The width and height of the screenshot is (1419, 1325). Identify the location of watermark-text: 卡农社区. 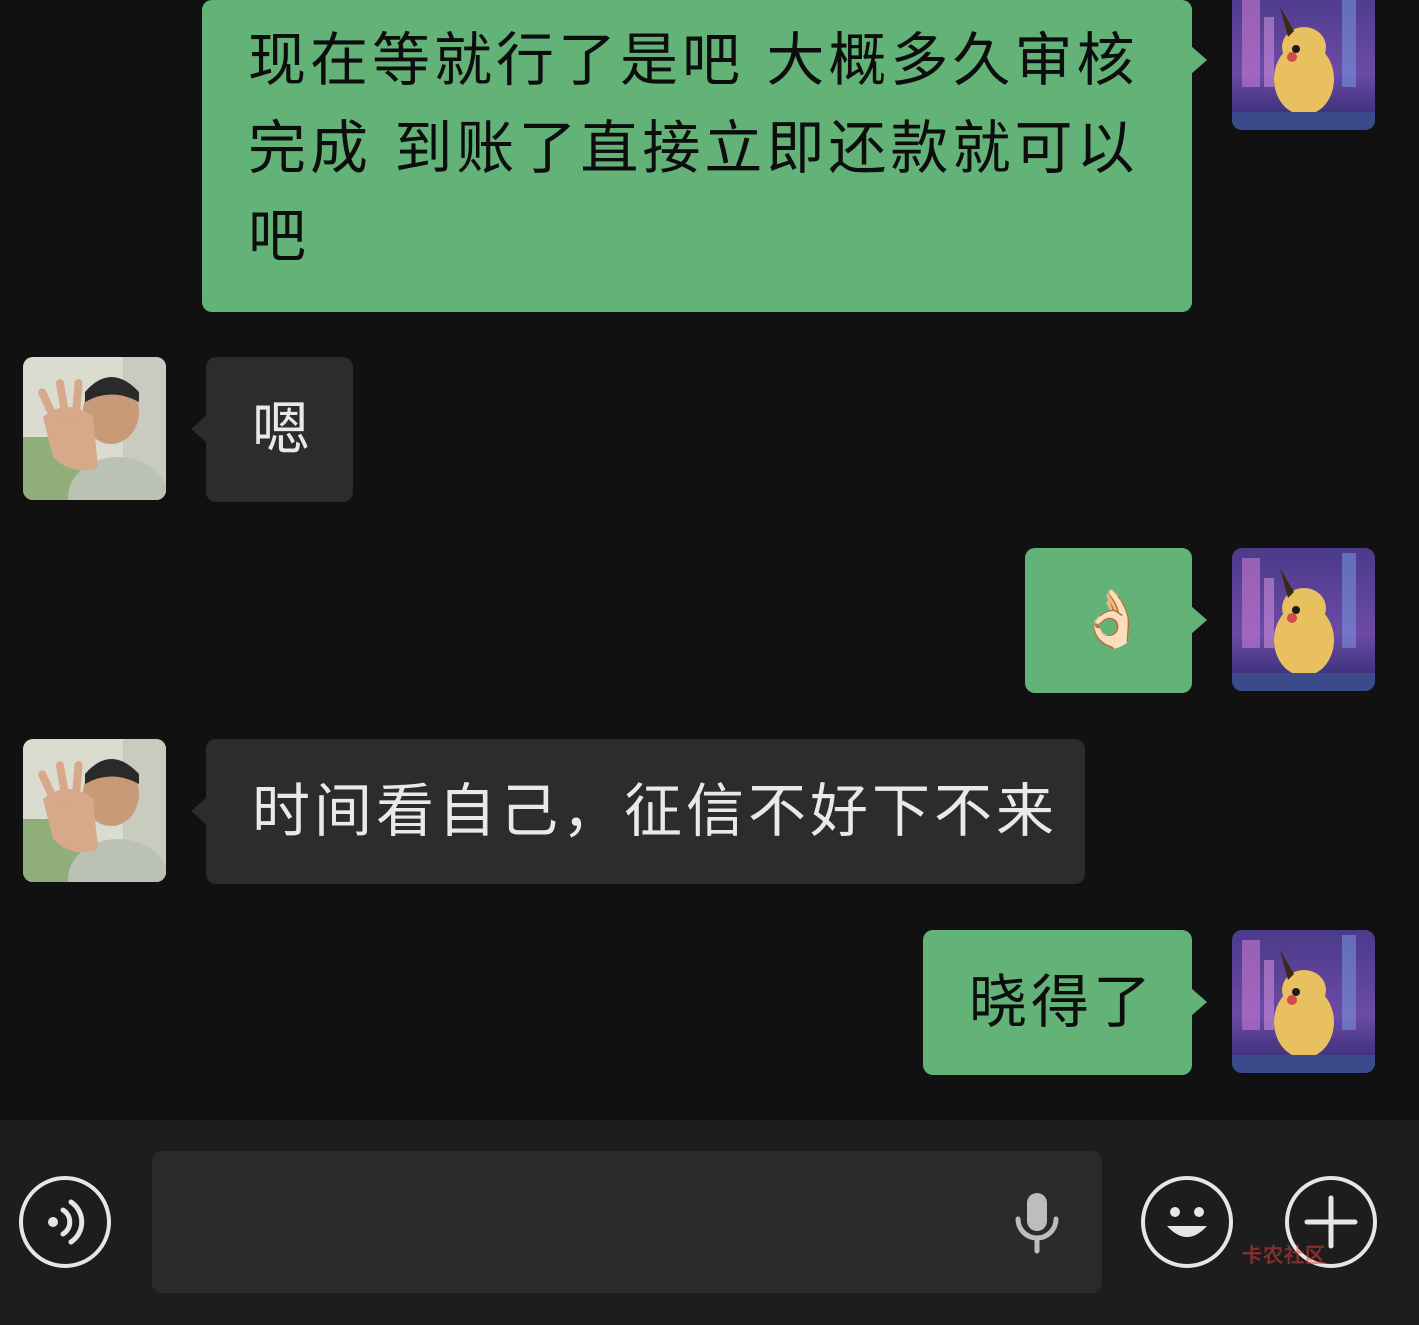
(1284, 1255).